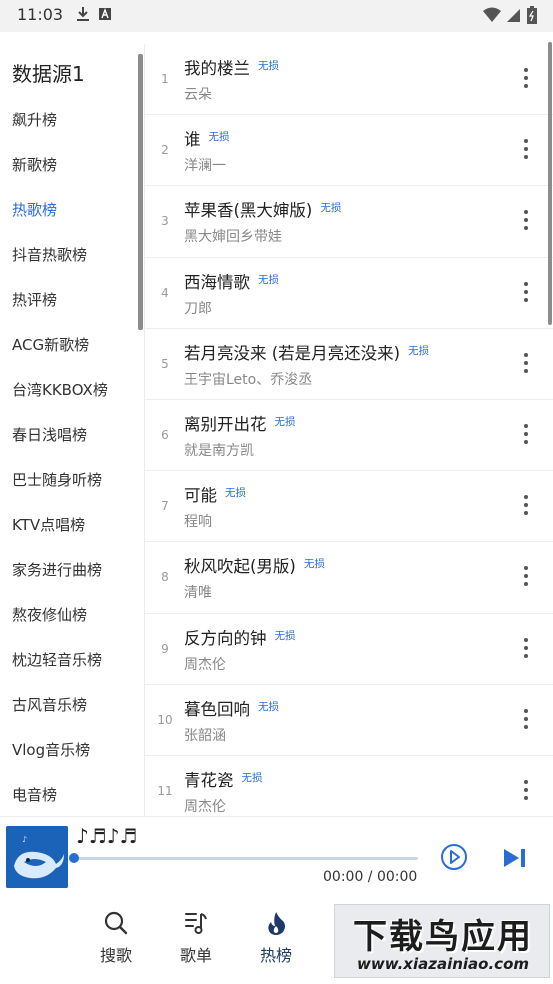  I want to click on song-artist: 刀郎, so click(198, 308).